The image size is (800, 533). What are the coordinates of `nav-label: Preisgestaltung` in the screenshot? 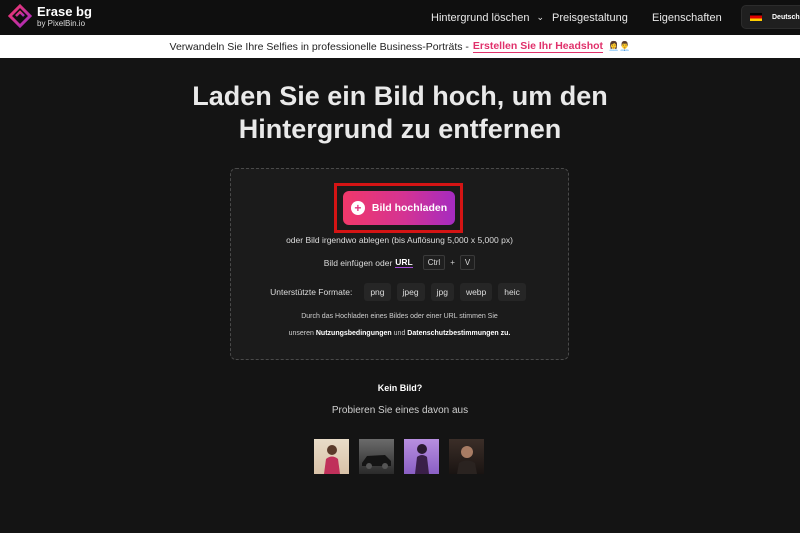 It's located at (590, 17).